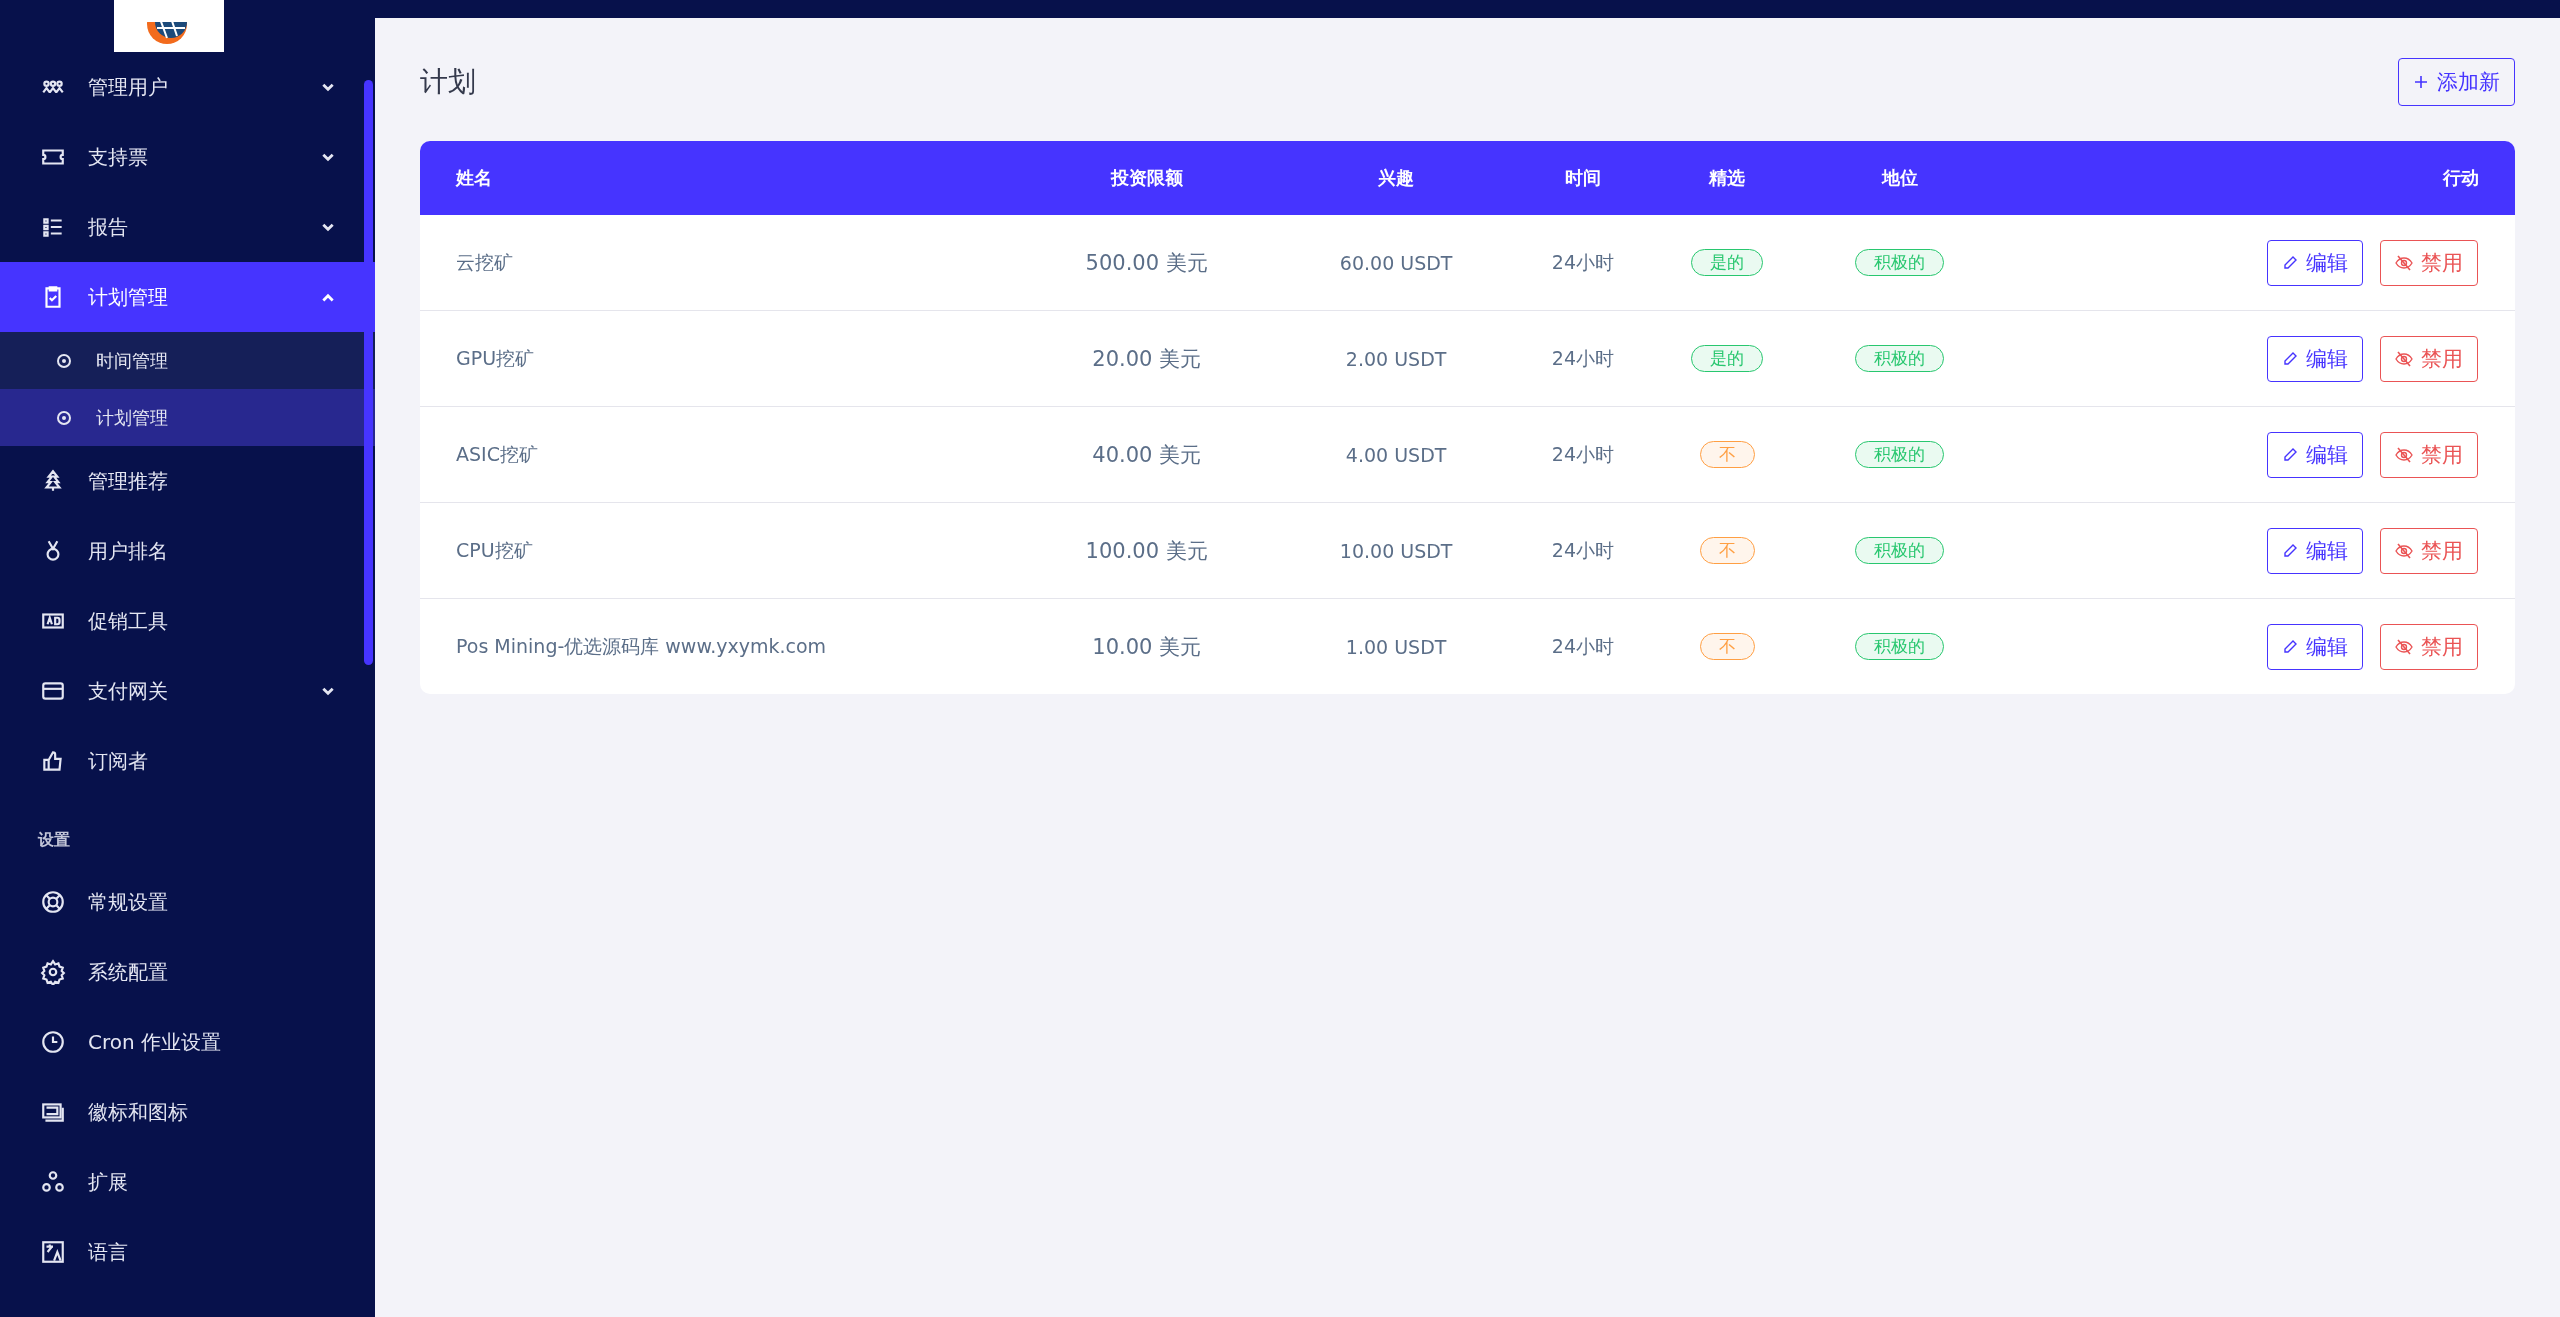 Image resolution: width=2560 pixels, height=1317 pixels. Describe the element at coordinates (187, 157) in the screenshot. I see `sidebar-item: 支持票` at that location.